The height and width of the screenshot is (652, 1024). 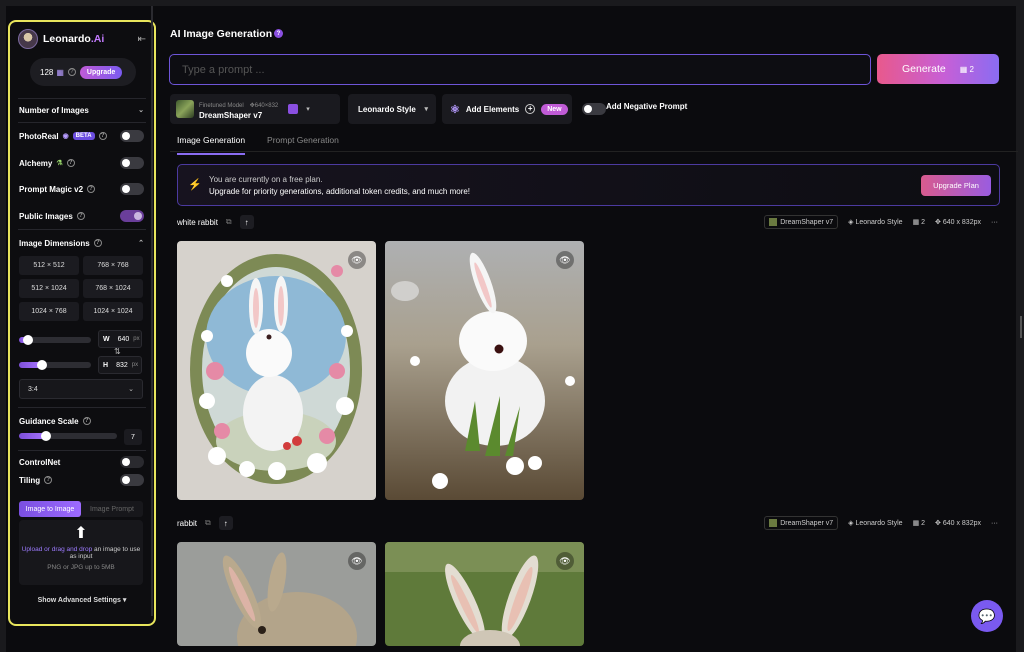 What do you see at coordinates (875, 222) in the screenshot?
I see `generation-style: ◈ Leonardo Style` at bounding box center [875, 222].